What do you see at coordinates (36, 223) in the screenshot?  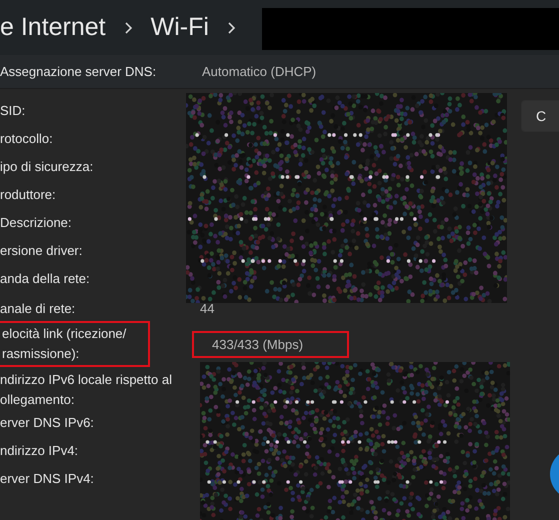 I see `property-label: Descrizione:` at bounding box center [36, 223].